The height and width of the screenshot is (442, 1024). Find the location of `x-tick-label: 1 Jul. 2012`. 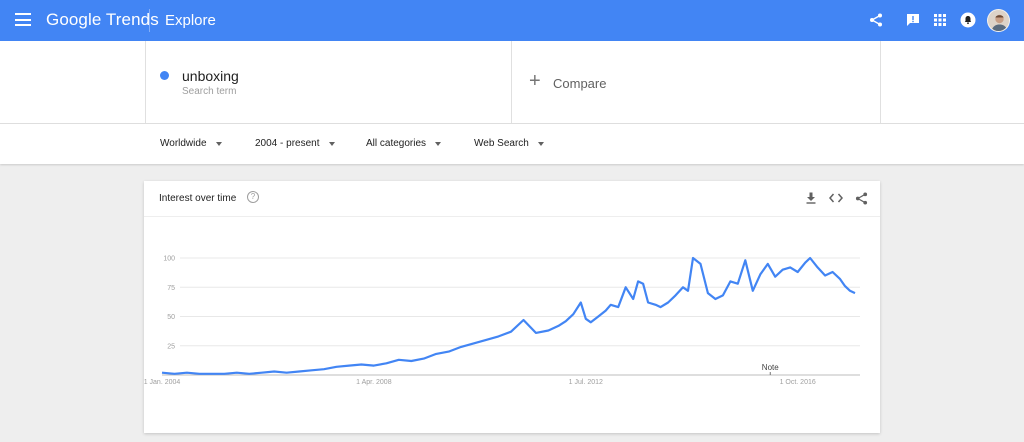

x-tick-label: 1 Jul. 2012 is located at coordinates (586, 382).